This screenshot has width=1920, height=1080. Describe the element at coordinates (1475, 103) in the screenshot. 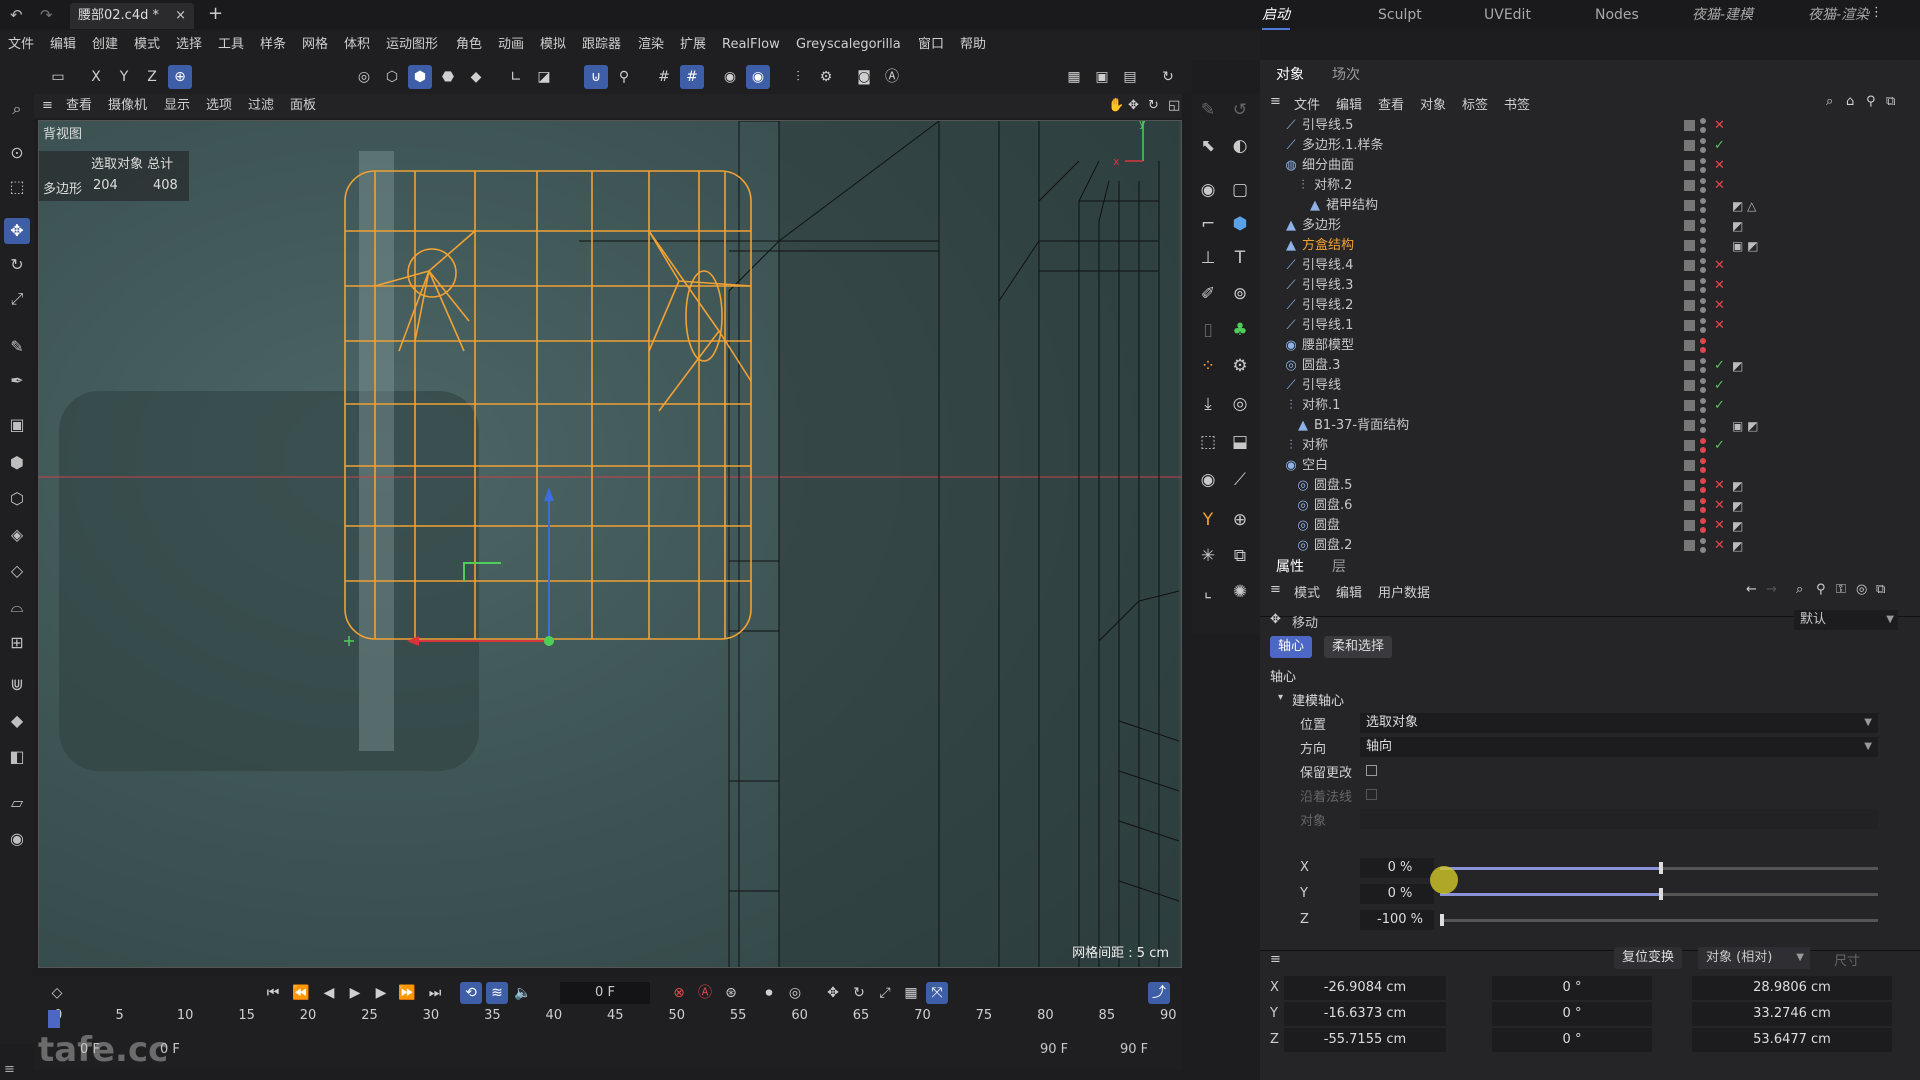

I see `objects-menu-tags: 标签` at that location.